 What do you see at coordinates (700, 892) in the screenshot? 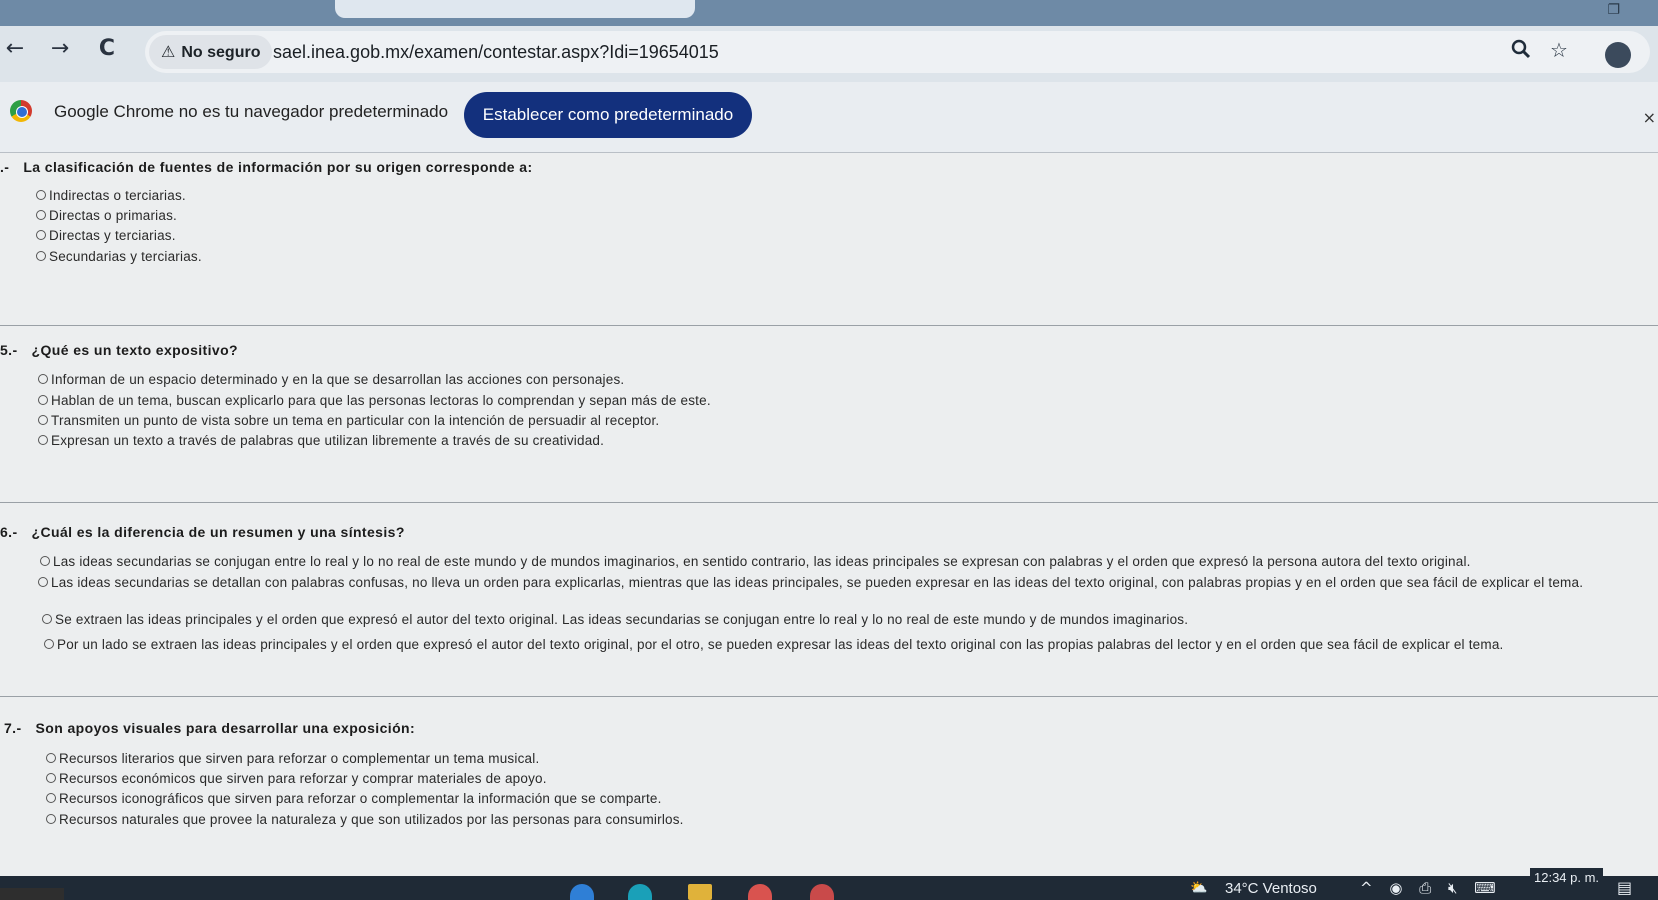
I see `folder-icon` at bounding box center [700, 892].